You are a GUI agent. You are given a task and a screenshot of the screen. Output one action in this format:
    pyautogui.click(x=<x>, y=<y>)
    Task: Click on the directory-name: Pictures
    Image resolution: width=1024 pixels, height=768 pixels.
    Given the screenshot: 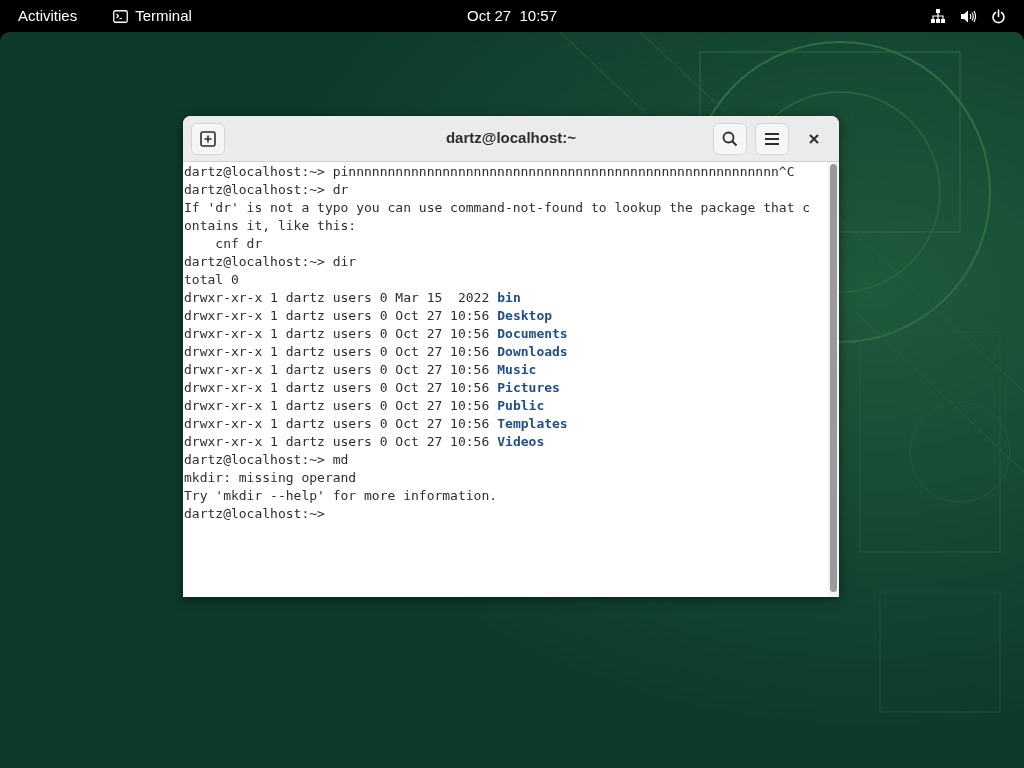 What is the action you would take?
    pyautogui.click(x=528, y=388)
    